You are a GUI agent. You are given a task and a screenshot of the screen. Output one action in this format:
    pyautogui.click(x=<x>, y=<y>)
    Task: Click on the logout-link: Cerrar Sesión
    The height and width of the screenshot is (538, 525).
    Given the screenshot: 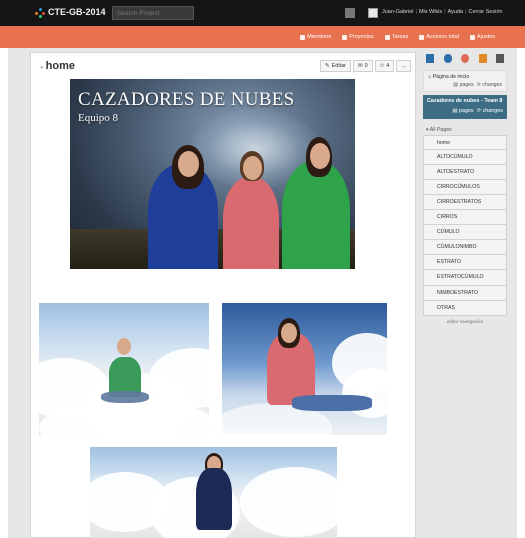 What is the action you would take?
    pyautogui.click(x=486, y=12)
    